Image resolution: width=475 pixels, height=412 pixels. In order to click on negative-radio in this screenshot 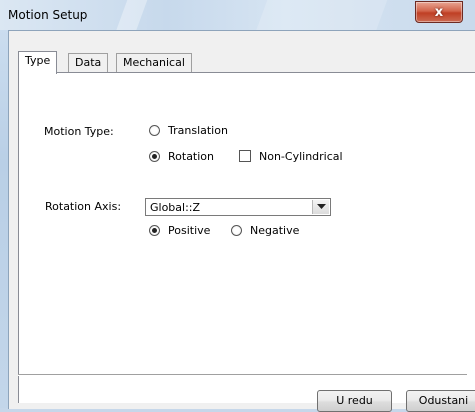, I will do `click(236, 230)`.